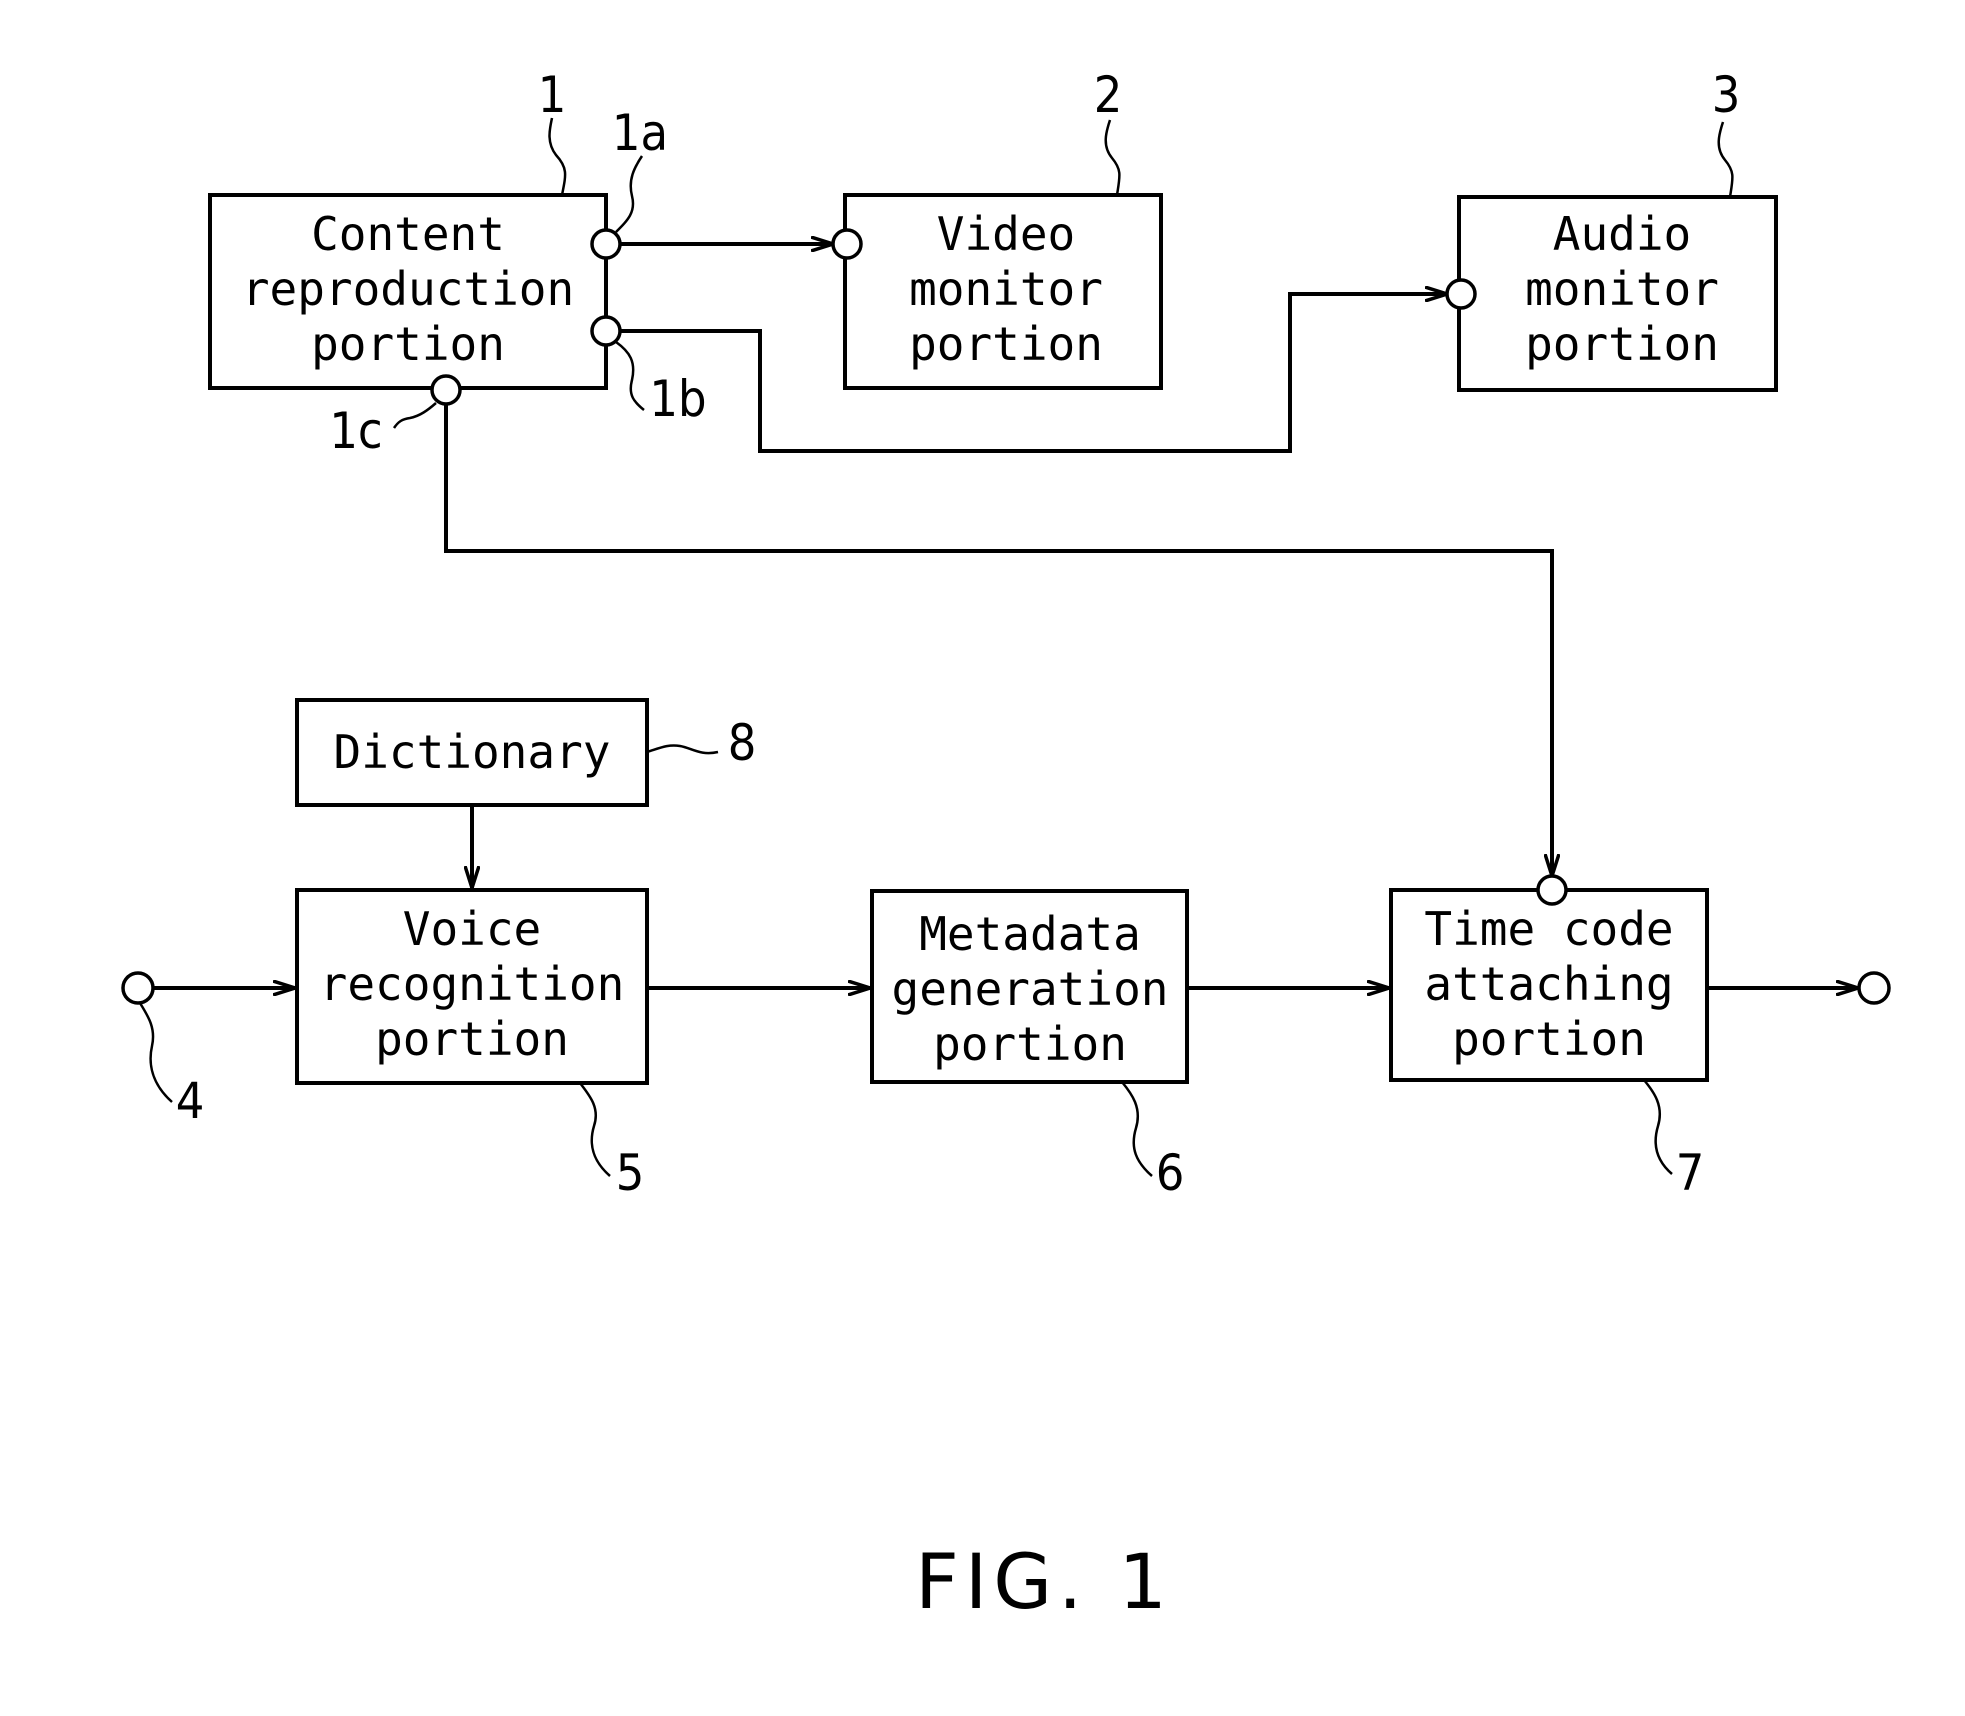 The image size is (1965, 1716). I want to click on video-monitor-line-3: portion, so click(1006, 344).